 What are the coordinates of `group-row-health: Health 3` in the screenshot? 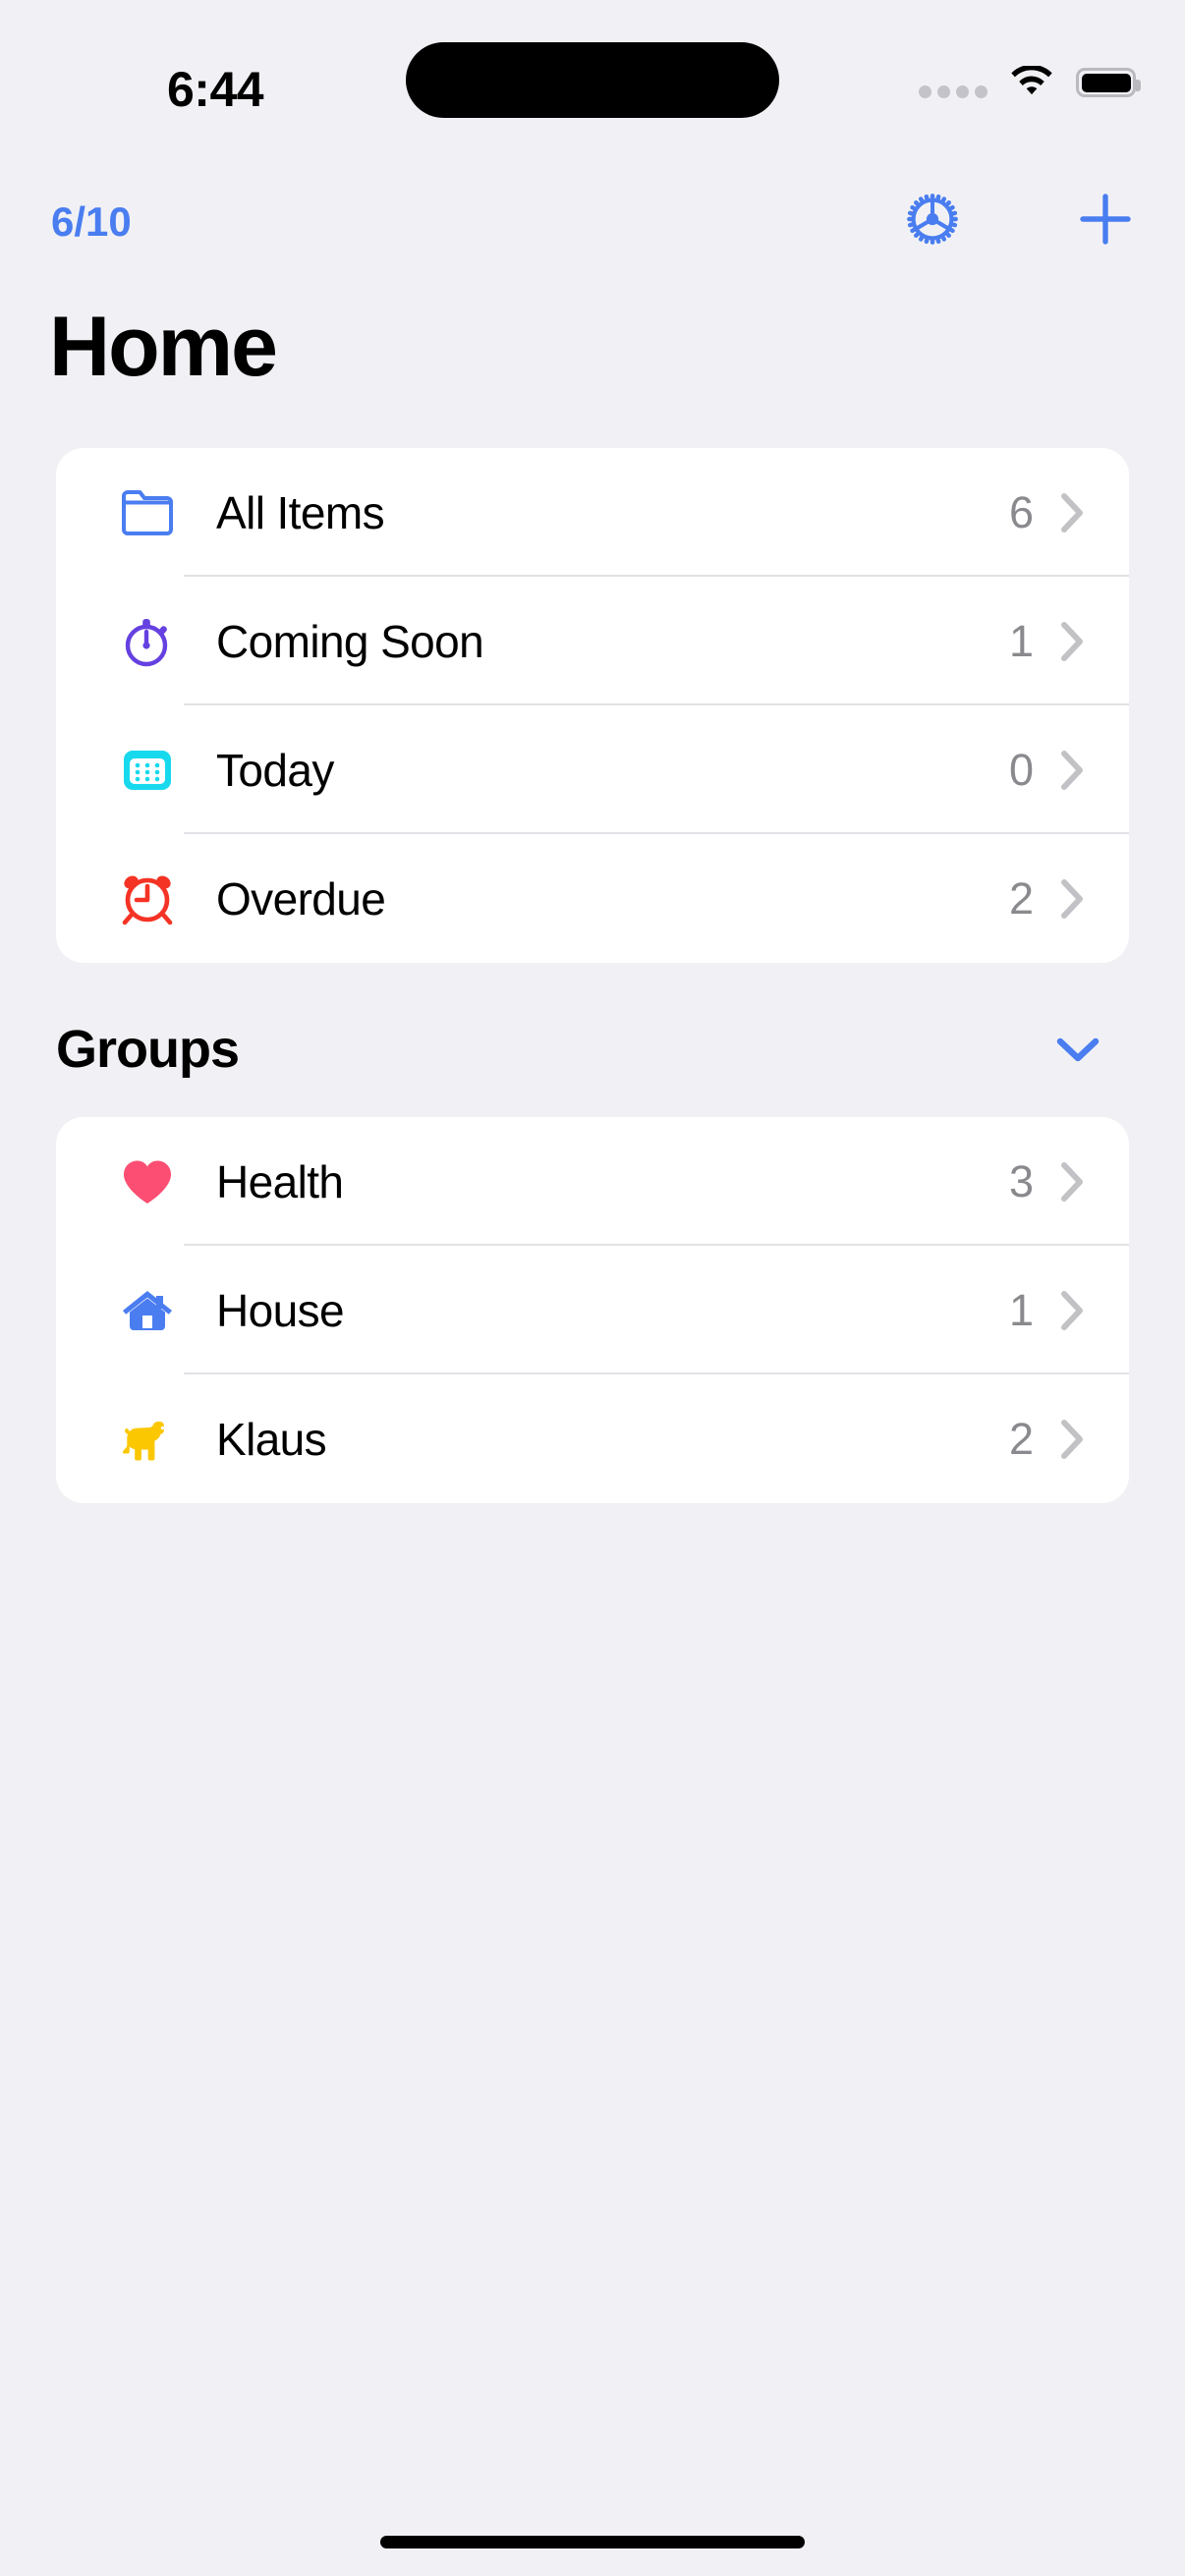 It's located at (592, 1181).